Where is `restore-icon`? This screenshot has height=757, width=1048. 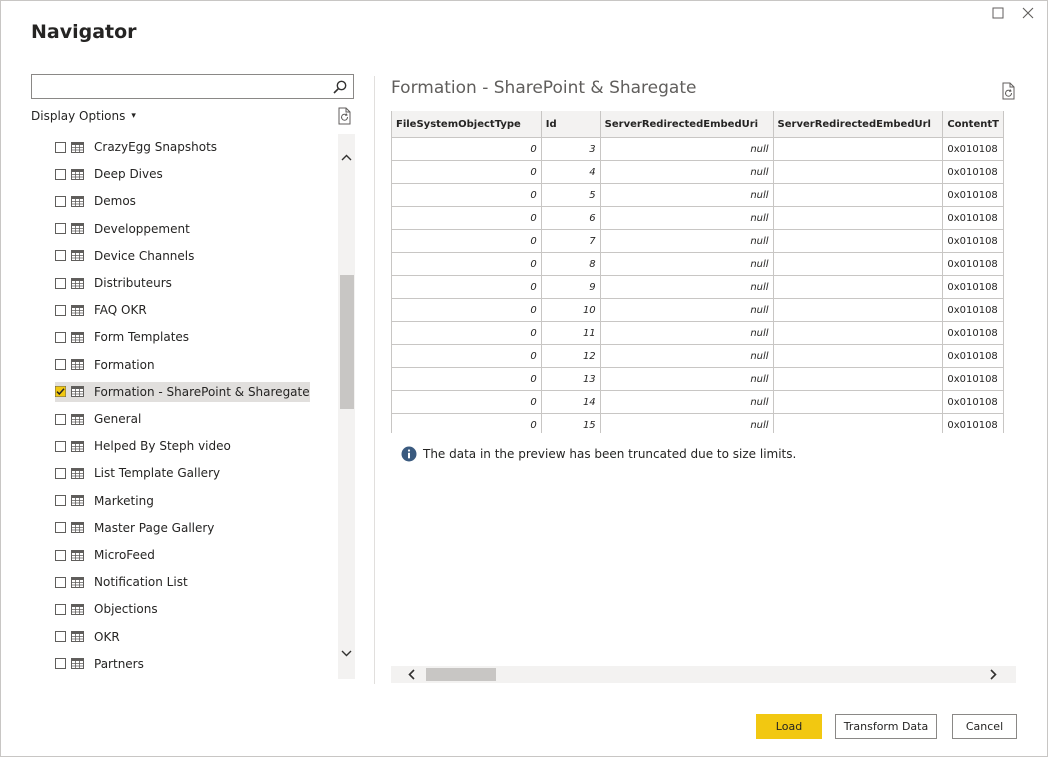
restore-icon is located at coordinates (998, 13).